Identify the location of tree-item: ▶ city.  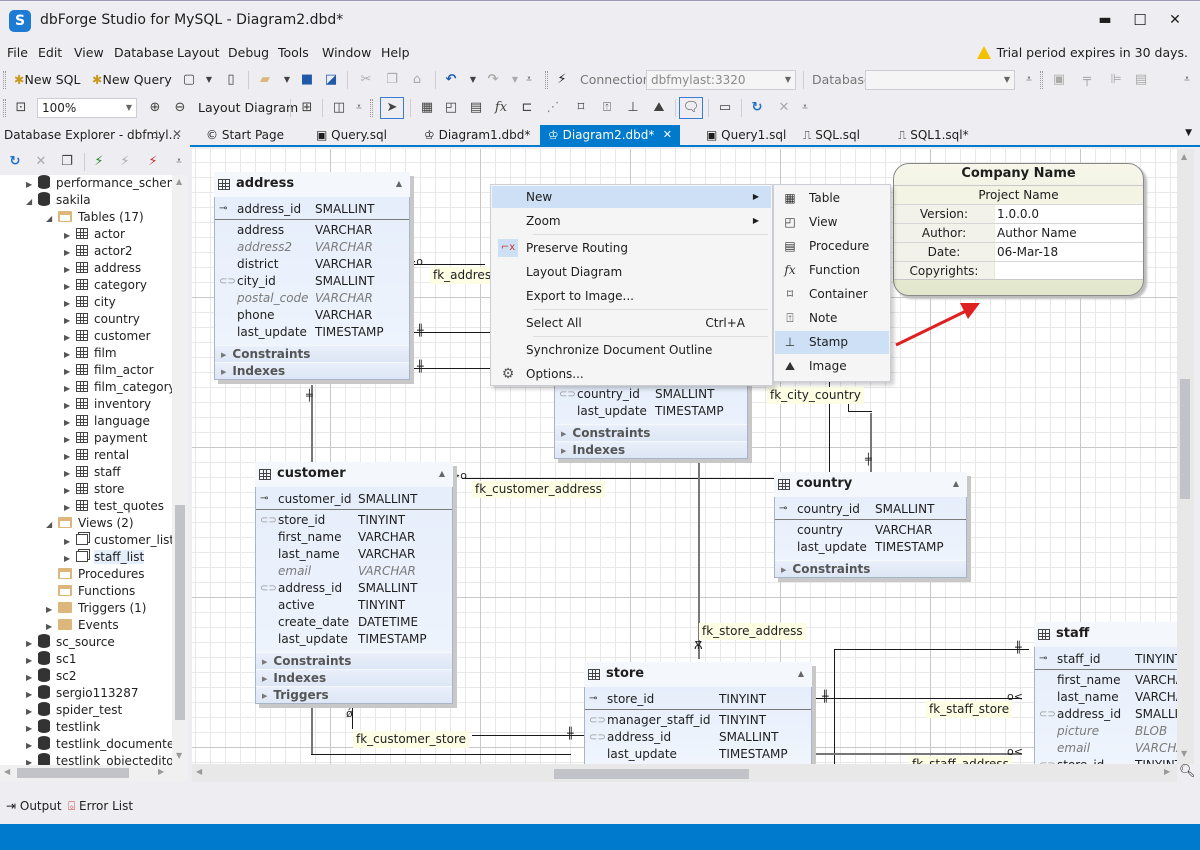
(90, 302).